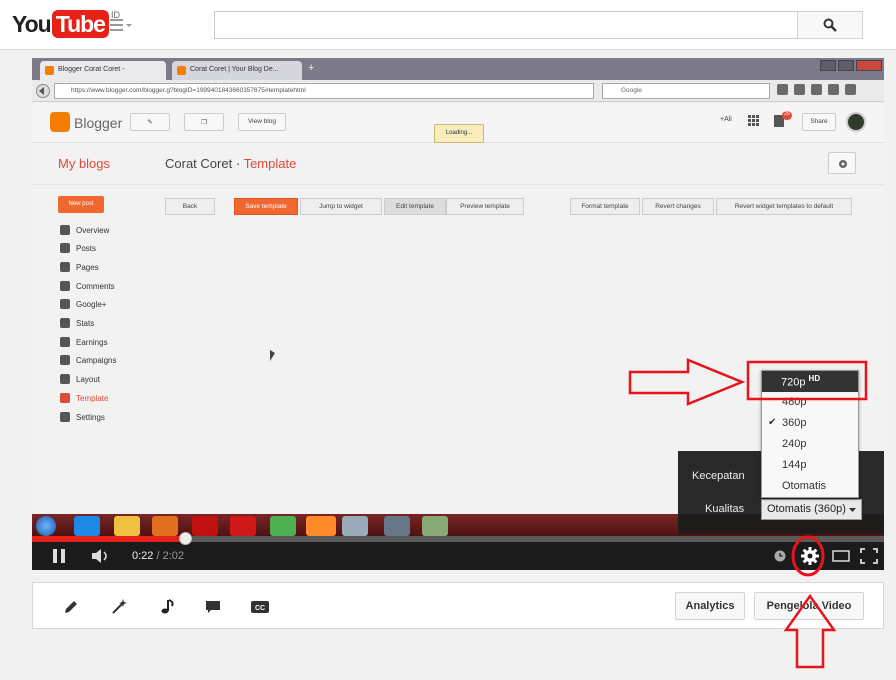 This screenshot has width=896, height=680. Describe the element at coordinates (65, 342) in the screenshot. I see `trophy-icon` at that location.